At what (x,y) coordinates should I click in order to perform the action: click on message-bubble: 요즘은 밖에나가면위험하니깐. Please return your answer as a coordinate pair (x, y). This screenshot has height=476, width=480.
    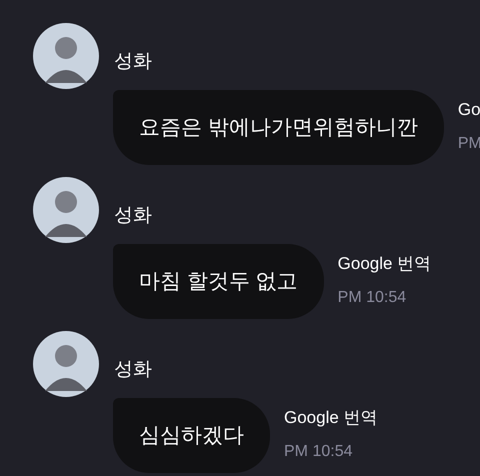
    Looking at the image, I should click on (278, 127).